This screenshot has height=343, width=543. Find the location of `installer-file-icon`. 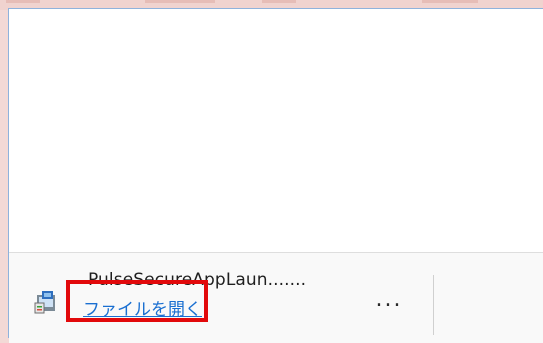

installer-file-icon is located at coordinates (46, 302).